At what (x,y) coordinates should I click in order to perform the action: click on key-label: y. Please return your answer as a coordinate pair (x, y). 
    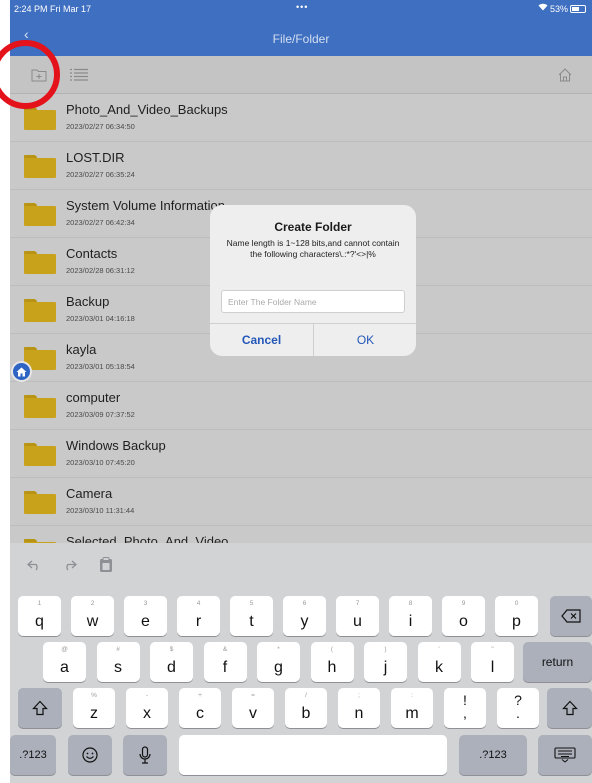
    Looking at the image, I should click on (304, 621).